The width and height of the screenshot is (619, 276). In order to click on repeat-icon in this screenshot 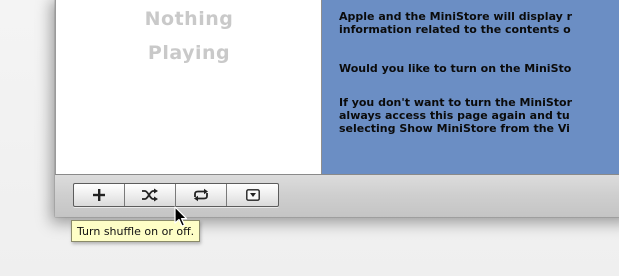, I will do `click(201, 195)`.